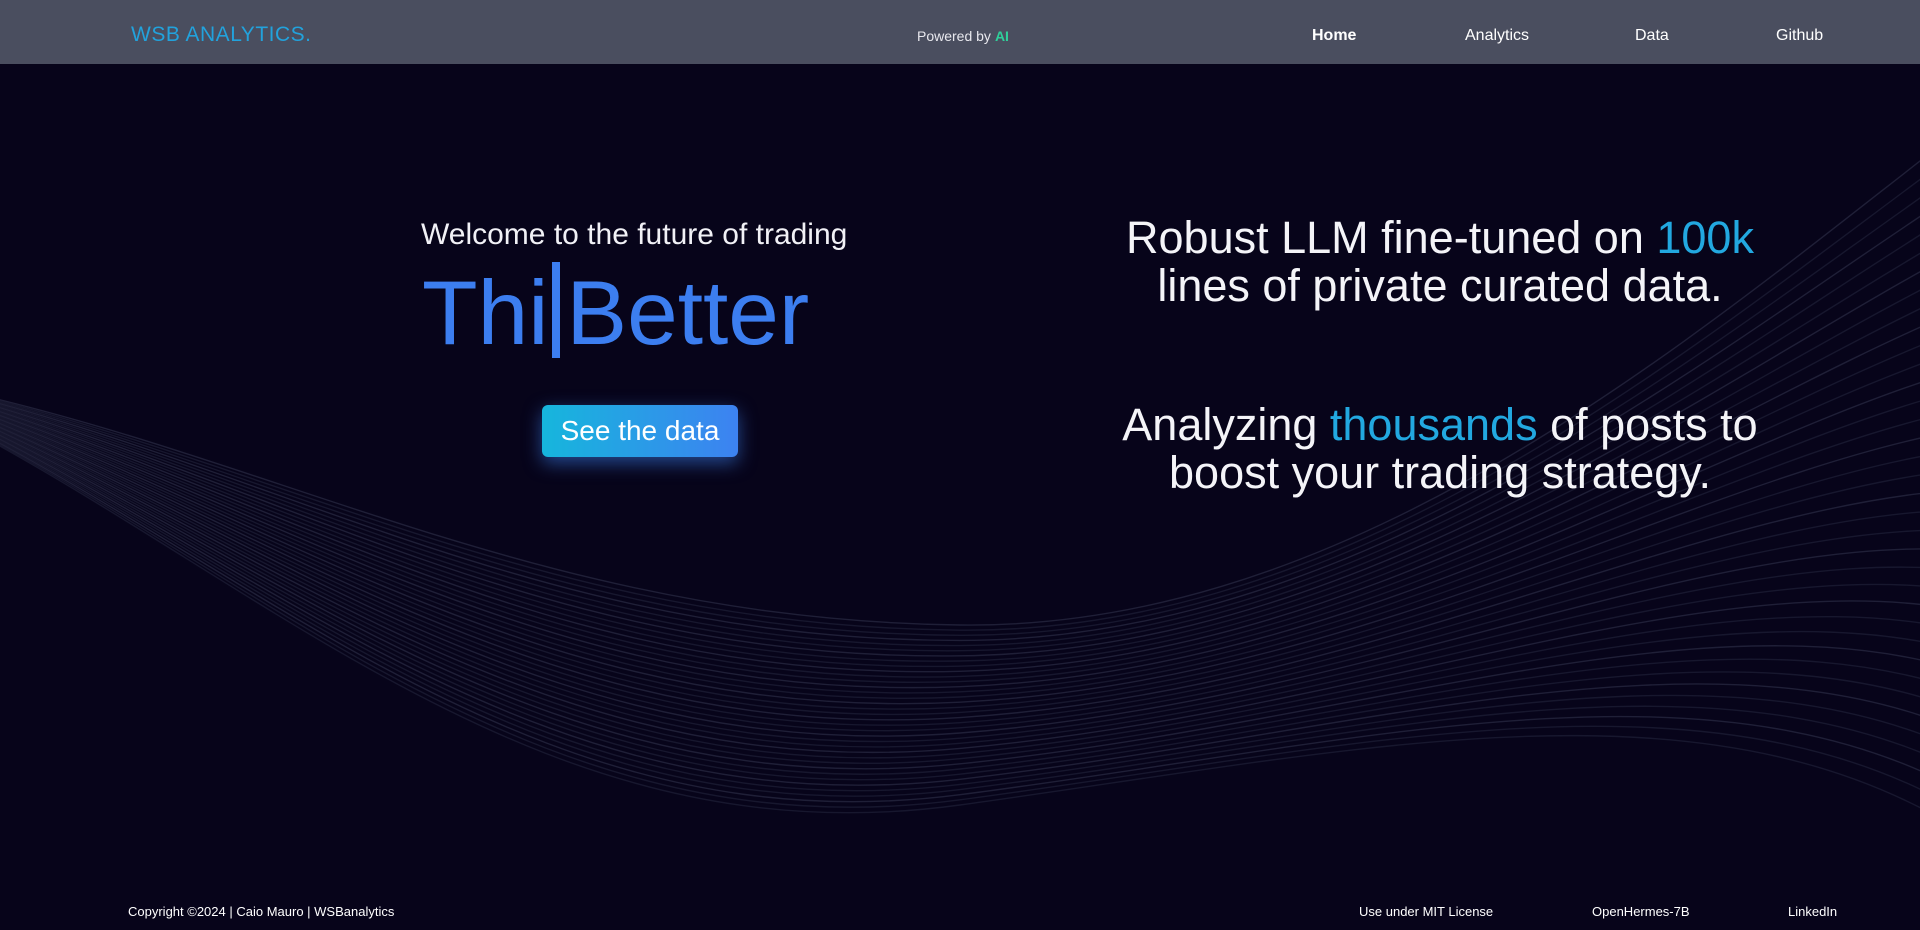 This screenshot has height=930, width=1920. I want to click on claim-highlight: thousands, so click(1433, 424).